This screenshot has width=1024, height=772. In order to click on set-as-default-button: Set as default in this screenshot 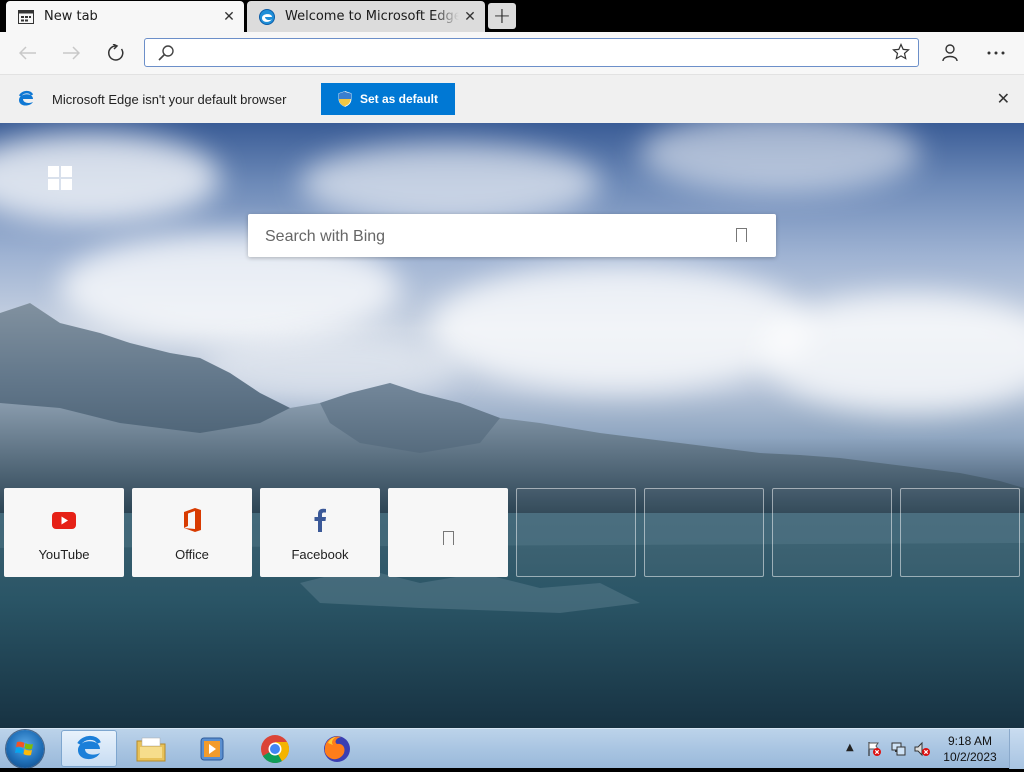, I will do `click(388, 99)`.